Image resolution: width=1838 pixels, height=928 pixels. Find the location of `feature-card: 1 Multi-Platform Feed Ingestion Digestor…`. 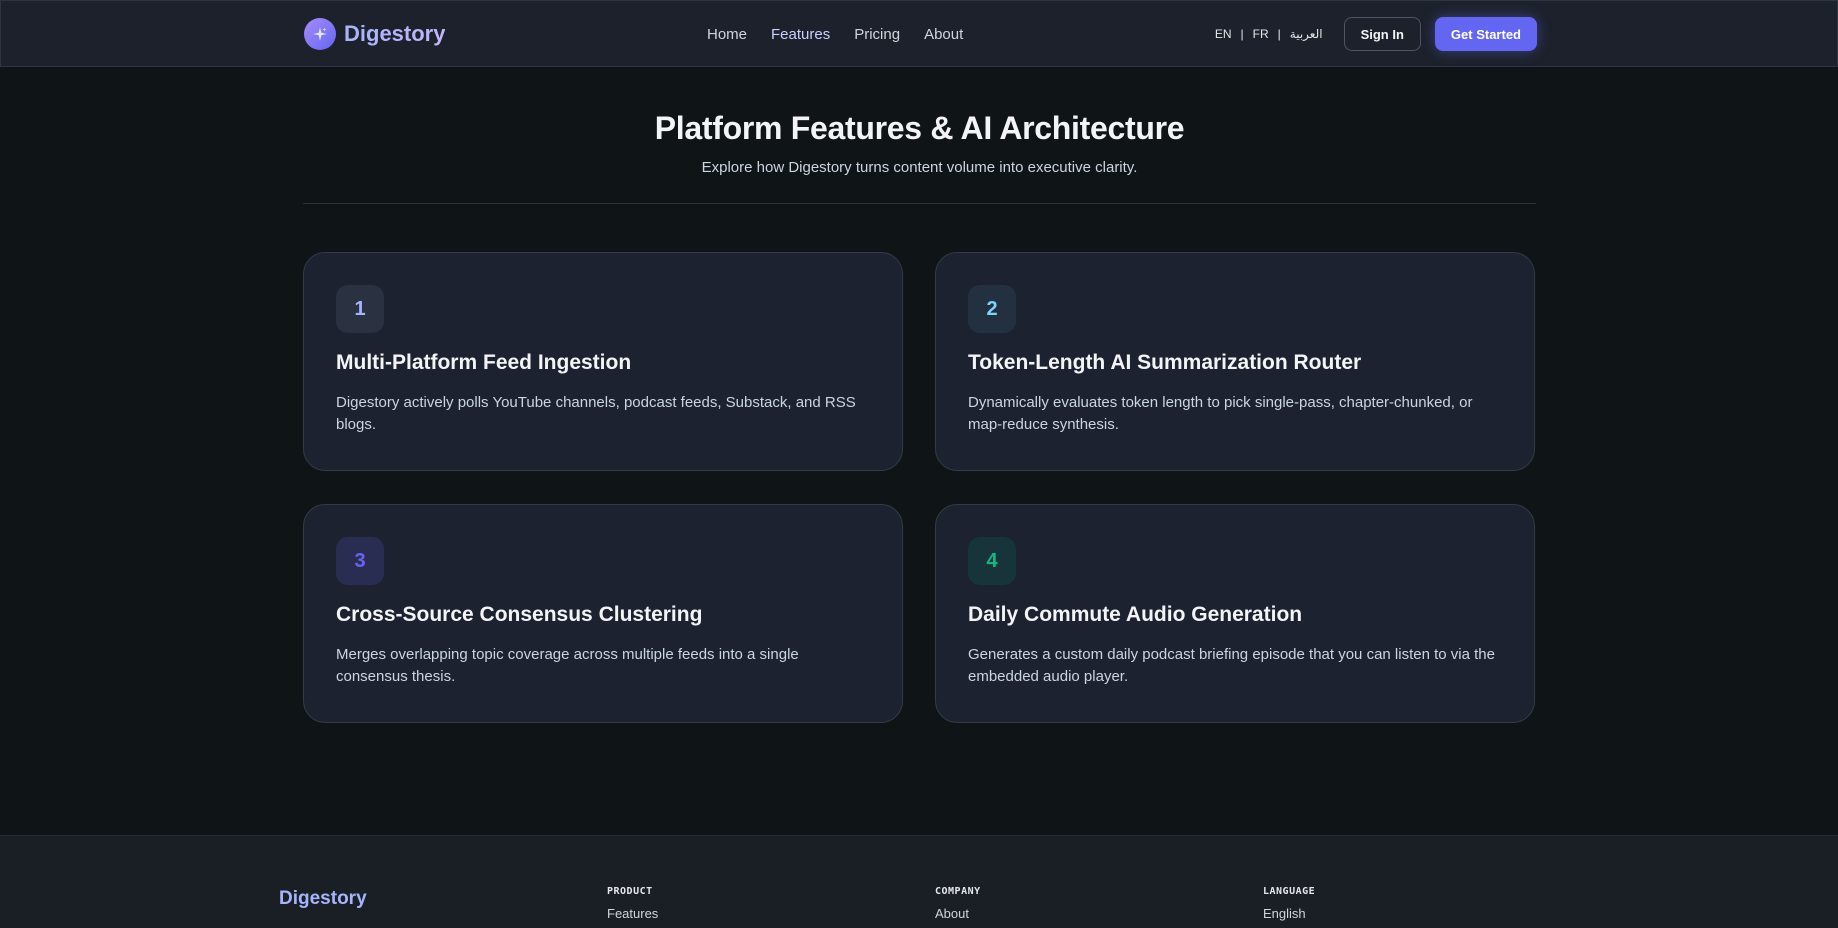

feature-card: 1 Multi-Platform Feed Ingestion Digestor… is located at coordinates (603, 361).